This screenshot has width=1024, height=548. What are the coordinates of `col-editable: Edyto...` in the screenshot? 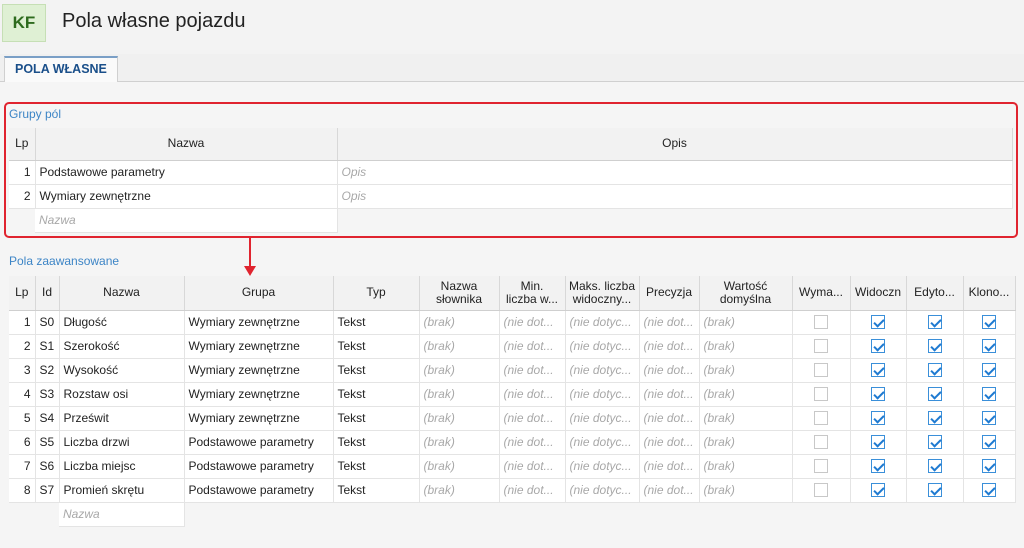 It's located at (935, 293).